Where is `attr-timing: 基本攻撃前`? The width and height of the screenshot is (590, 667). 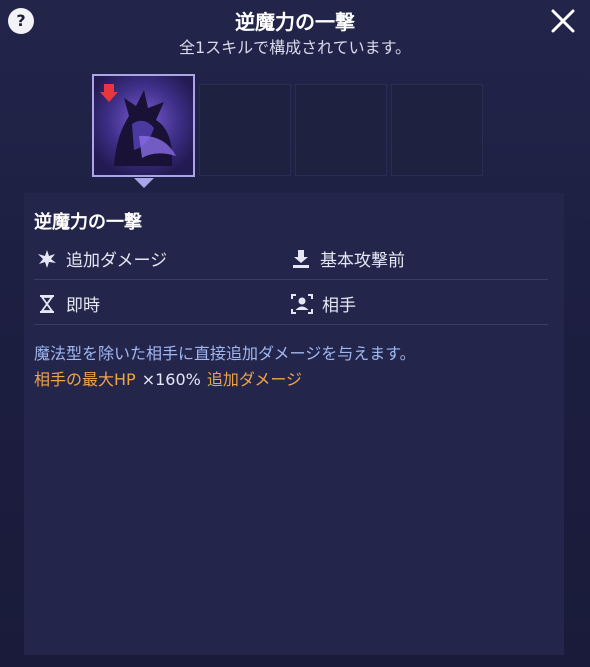
attr-timing: 基本攻撃前 is located at coordinates (347, 258).